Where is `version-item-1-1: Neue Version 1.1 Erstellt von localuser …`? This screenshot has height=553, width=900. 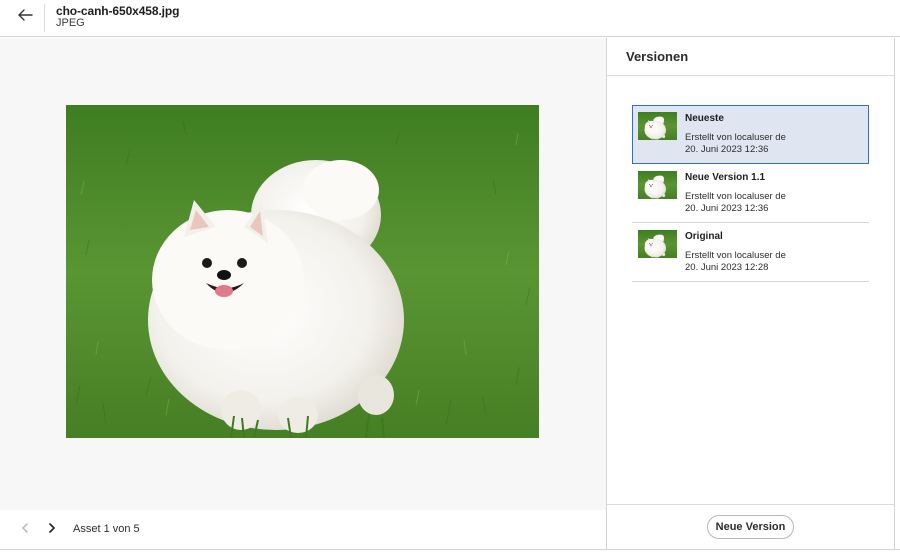 version-item-1-1: Neue Version 1.1 Erstellt von localuser … is located at coordinates (750, 193).